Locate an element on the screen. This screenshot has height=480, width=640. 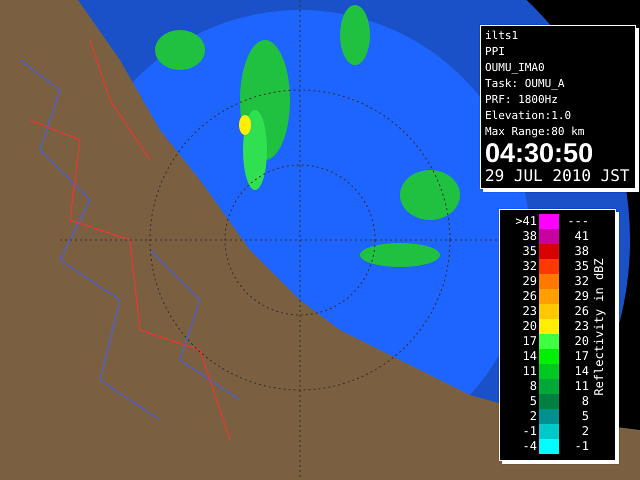
legend-low-value: 26 is located at coordinates (530, 296).